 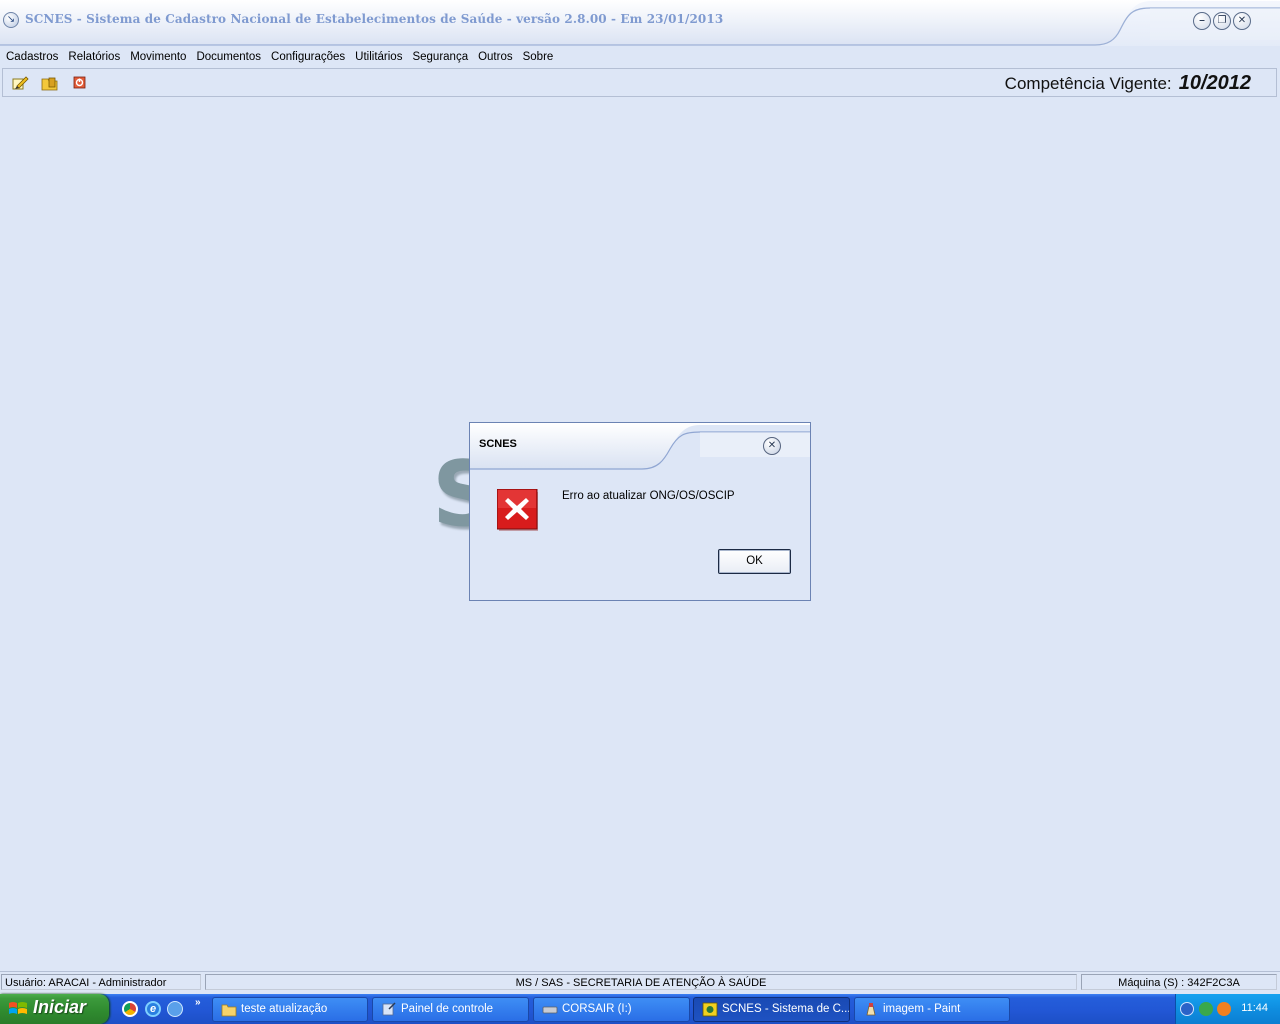 I want to click on clock: 11:44, so click(x=1254, y=1008).